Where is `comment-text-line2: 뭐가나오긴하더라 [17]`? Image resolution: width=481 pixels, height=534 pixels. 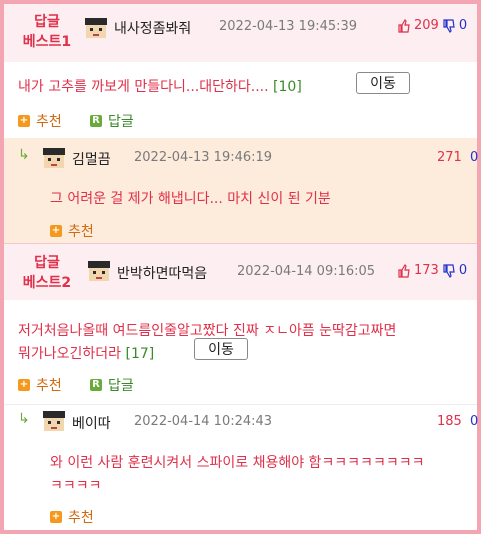 comment-text-line2: 뭐가나오긴하더라 [17] is located at coordinates (86, 353).